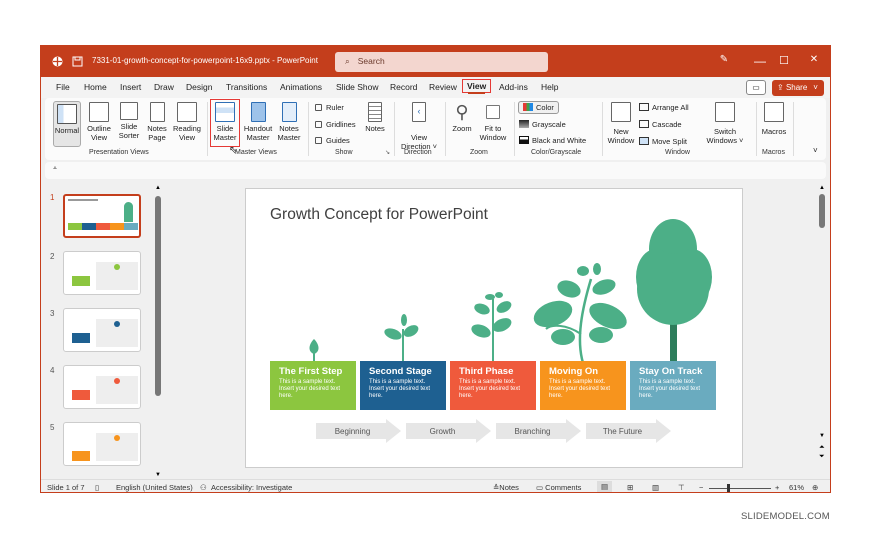  What do you see at coordinates (187, 122) in the screenshot?
I see `reading-view-button: Reading View` at bounding box center [187, 122].